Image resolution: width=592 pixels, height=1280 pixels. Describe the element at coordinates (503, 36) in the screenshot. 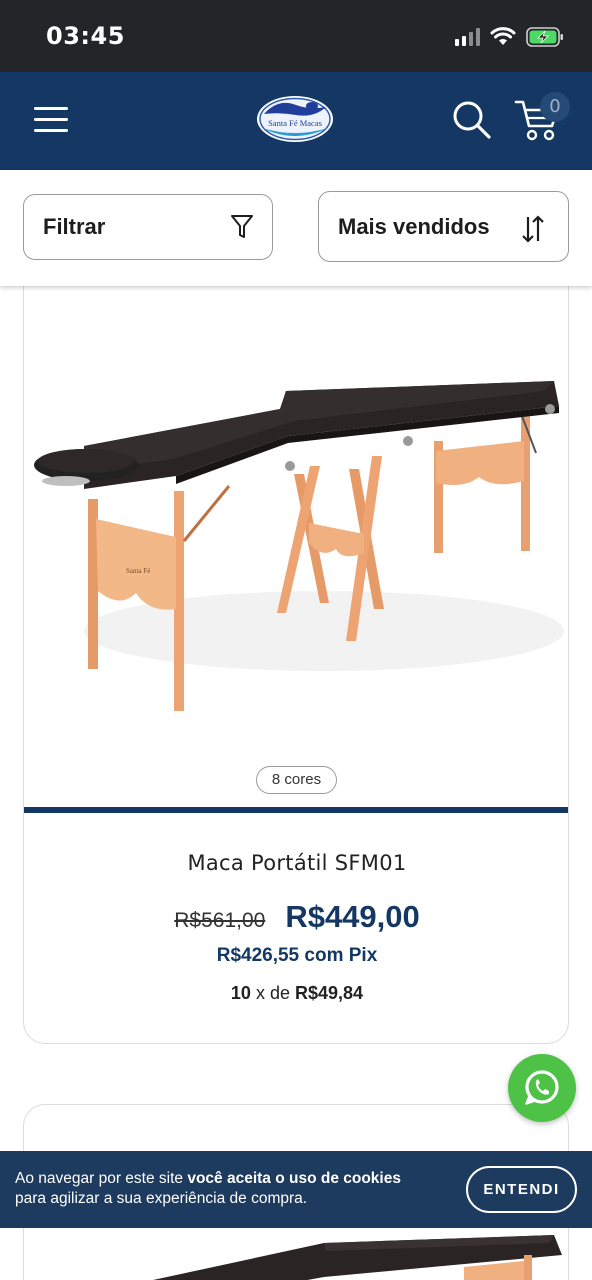

I see `wifi-icon` at that location.